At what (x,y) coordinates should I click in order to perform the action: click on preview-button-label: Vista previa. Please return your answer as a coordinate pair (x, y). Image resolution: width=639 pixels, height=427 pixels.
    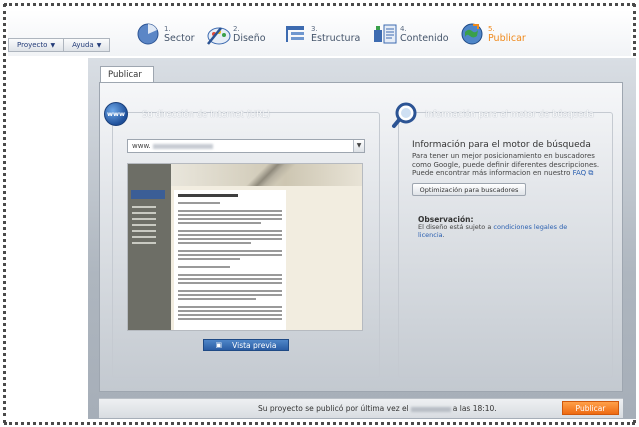
    Looking at the image, I should click on (254, 345).